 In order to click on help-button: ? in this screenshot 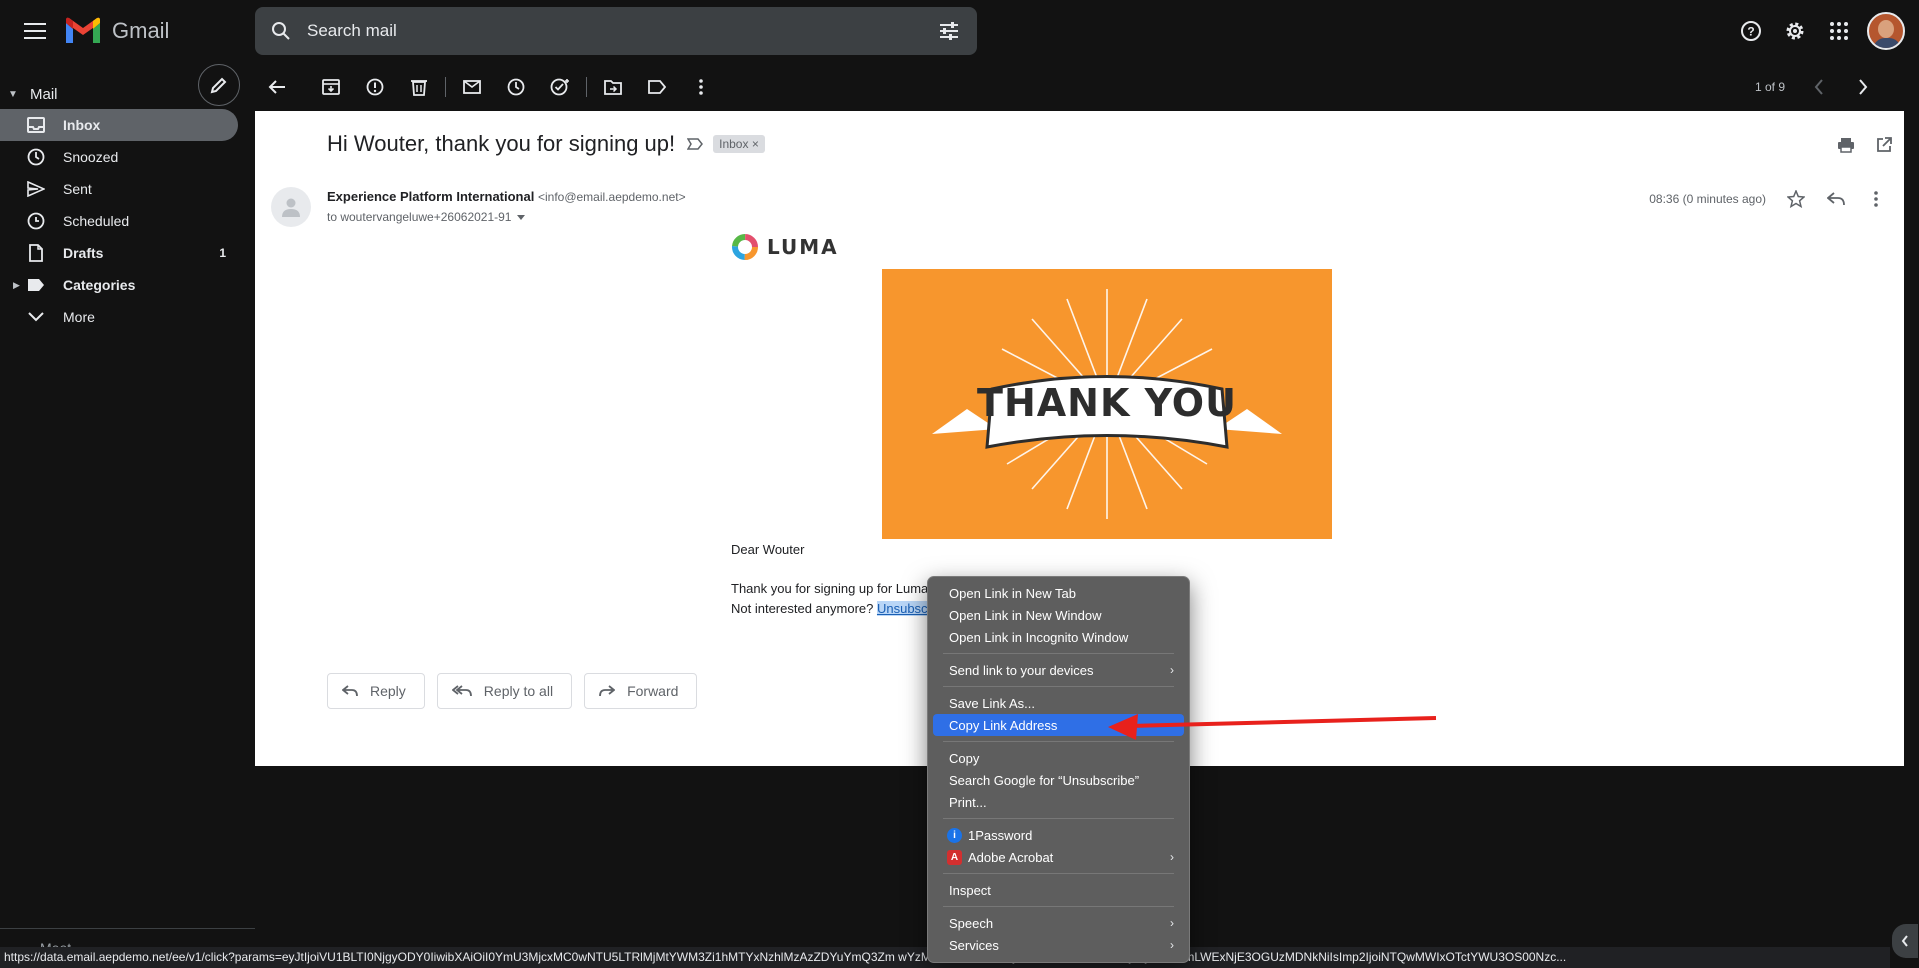, I will do `click(1751, 31)`.